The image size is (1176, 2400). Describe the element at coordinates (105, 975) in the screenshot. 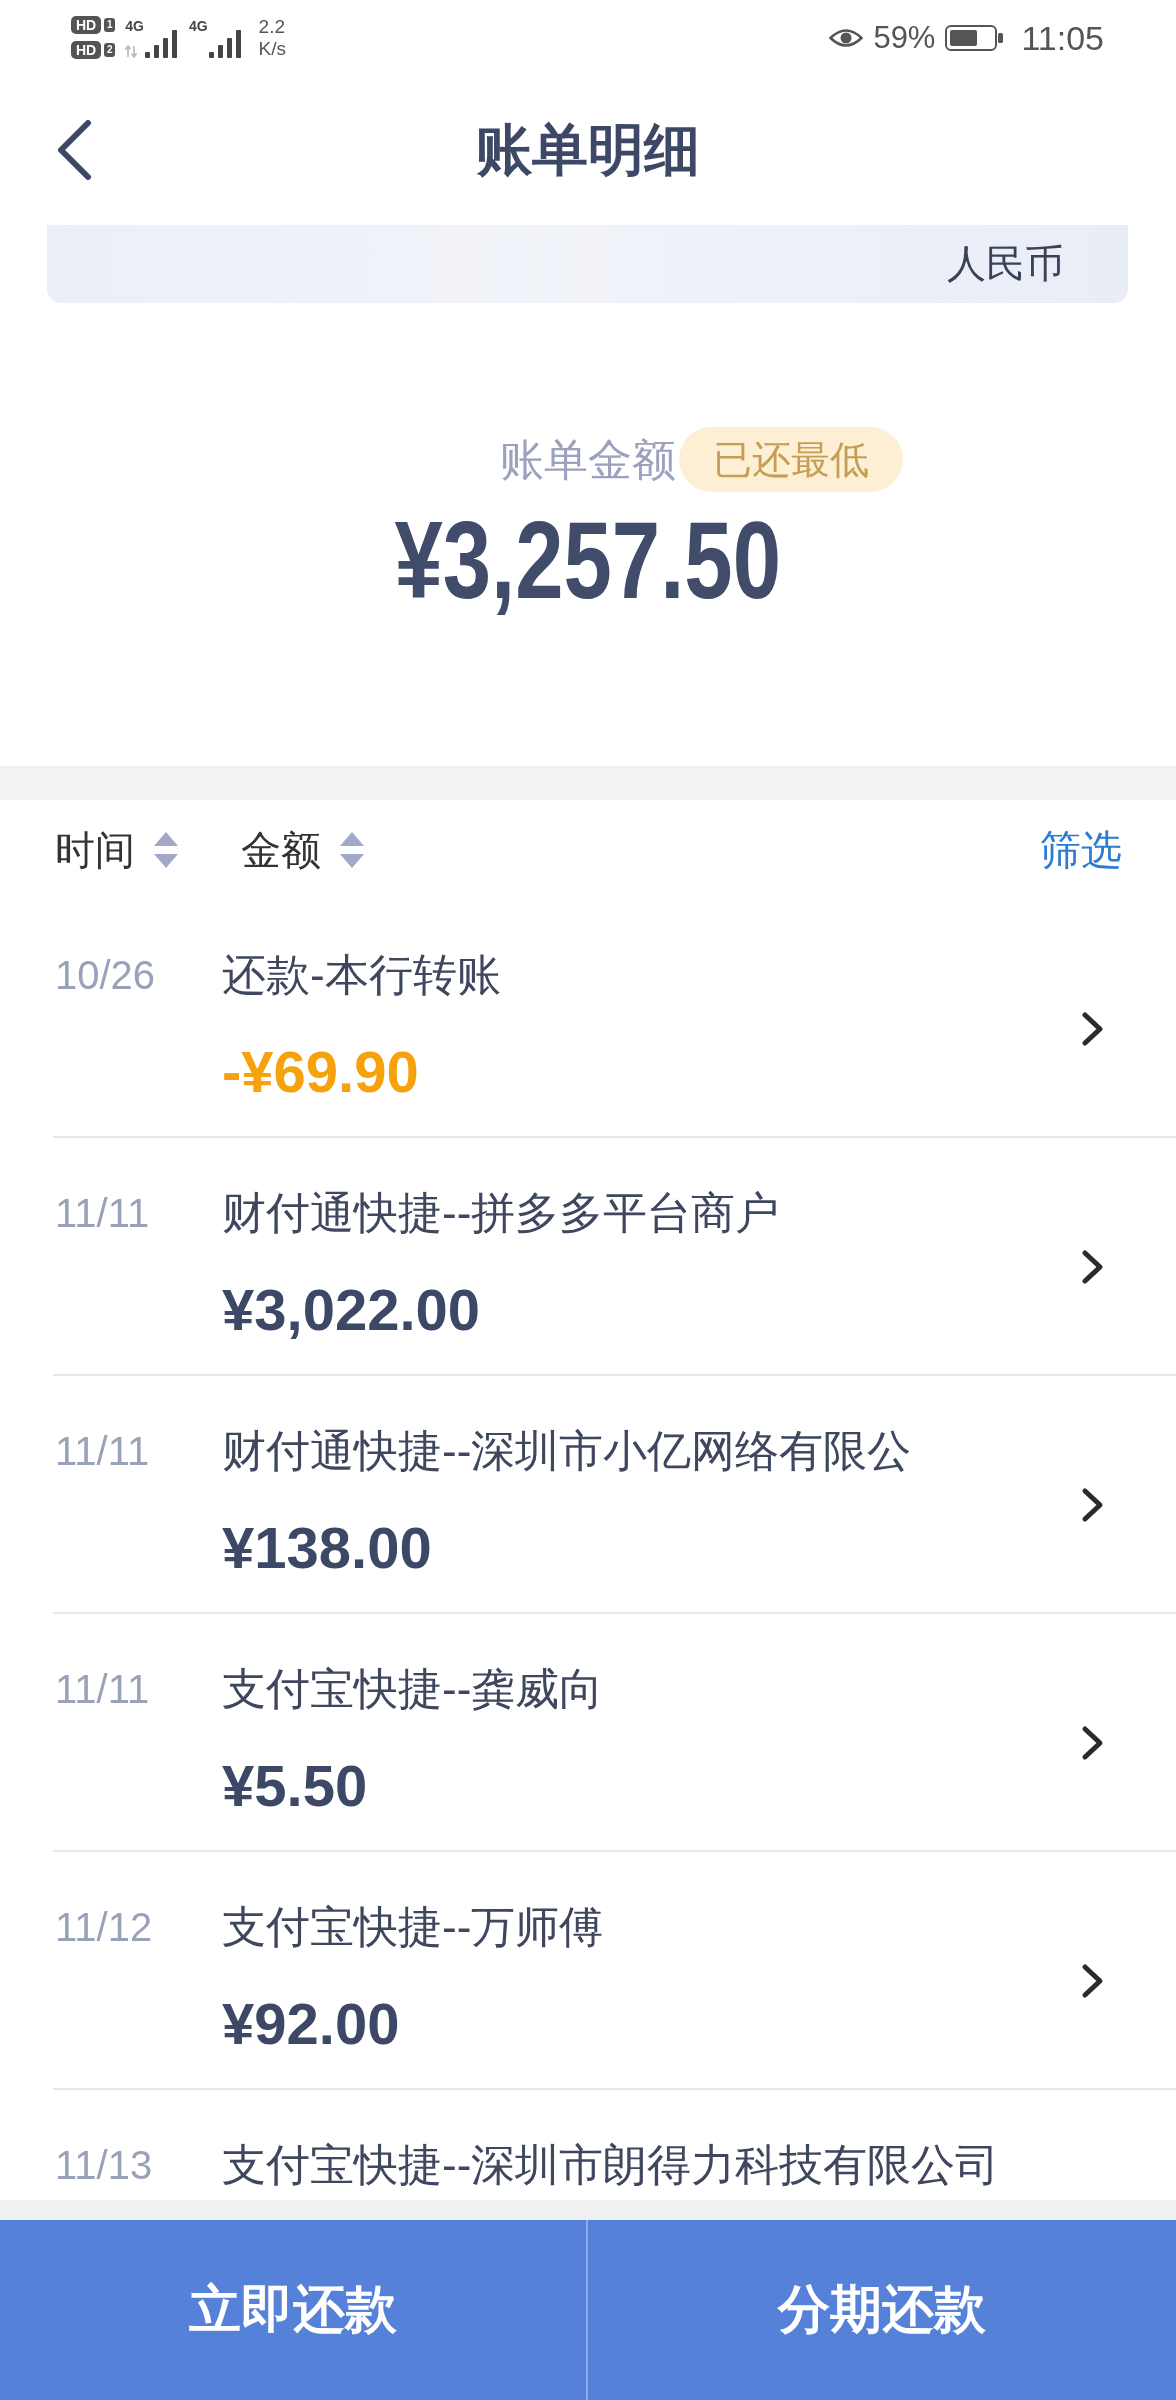

I see `transaction-date: 10/26` at that location.